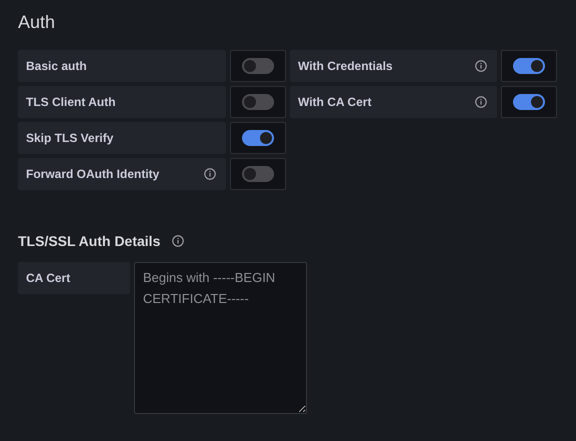  Describe the element at coordinates (93, 174) in the screenshot. I see `label-text: Forward OAuth Identity` at that location.